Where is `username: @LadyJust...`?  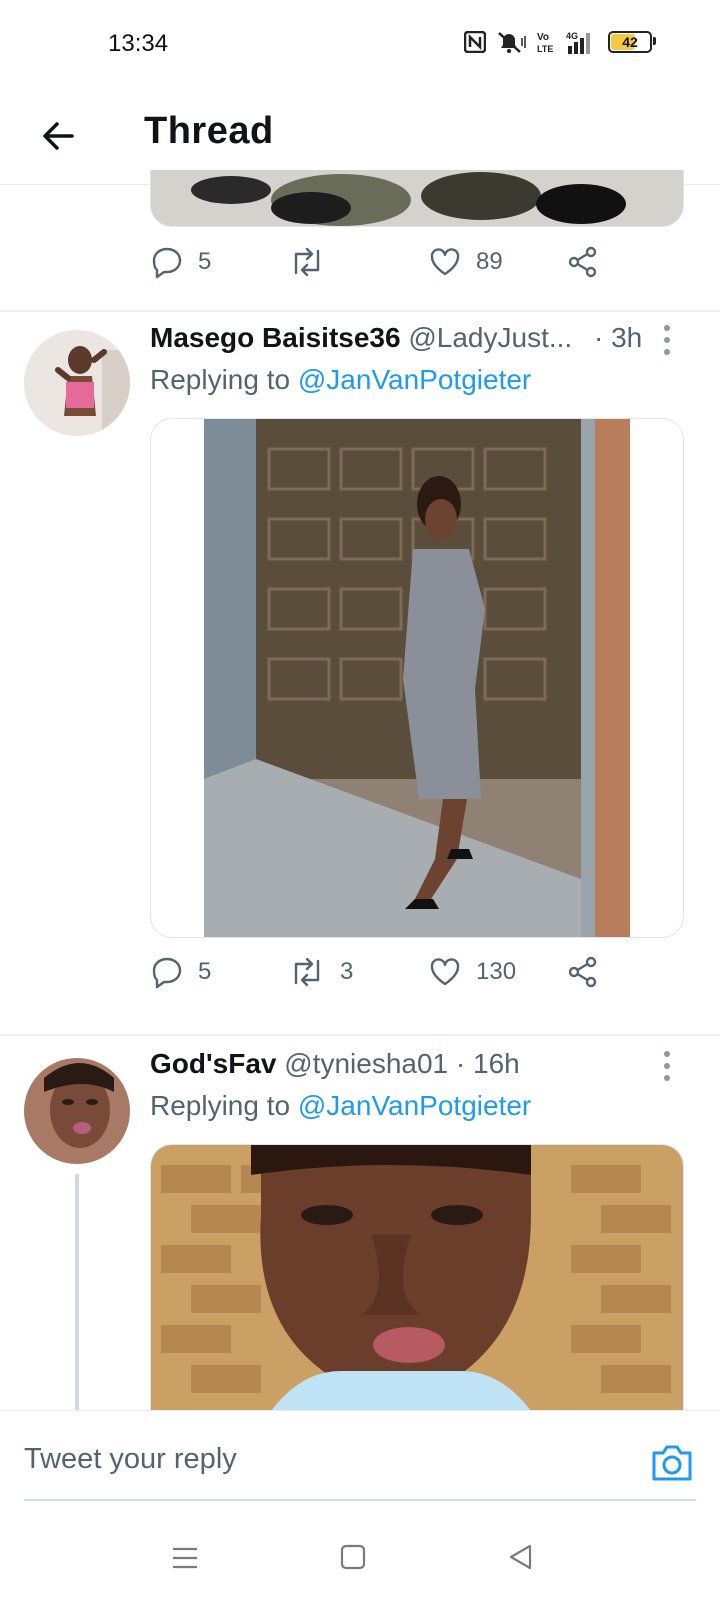 username: @LadyJust... is located at coordinates (490, 337).